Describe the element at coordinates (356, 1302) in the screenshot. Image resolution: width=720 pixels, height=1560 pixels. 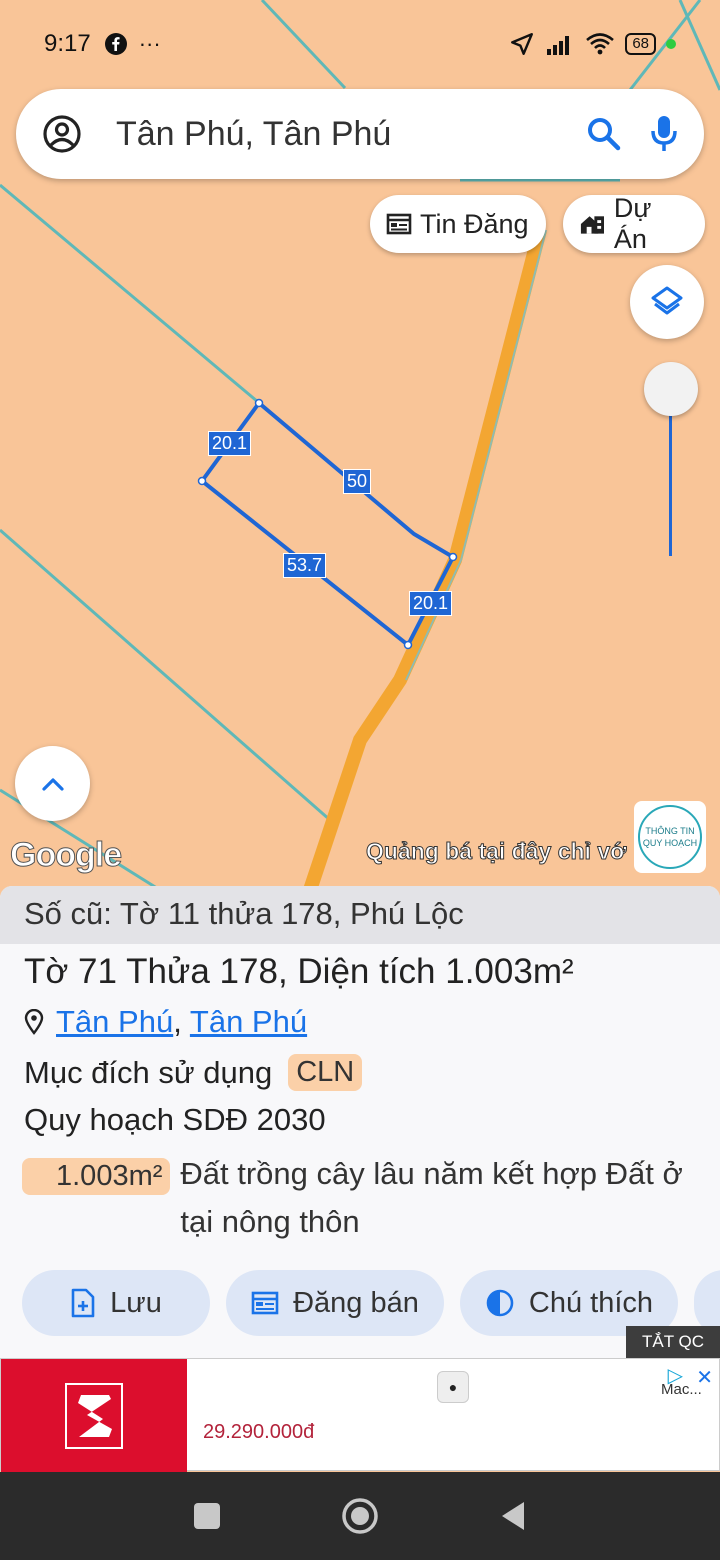
I see `post-sale-button-label: Đăng bán` at that location.